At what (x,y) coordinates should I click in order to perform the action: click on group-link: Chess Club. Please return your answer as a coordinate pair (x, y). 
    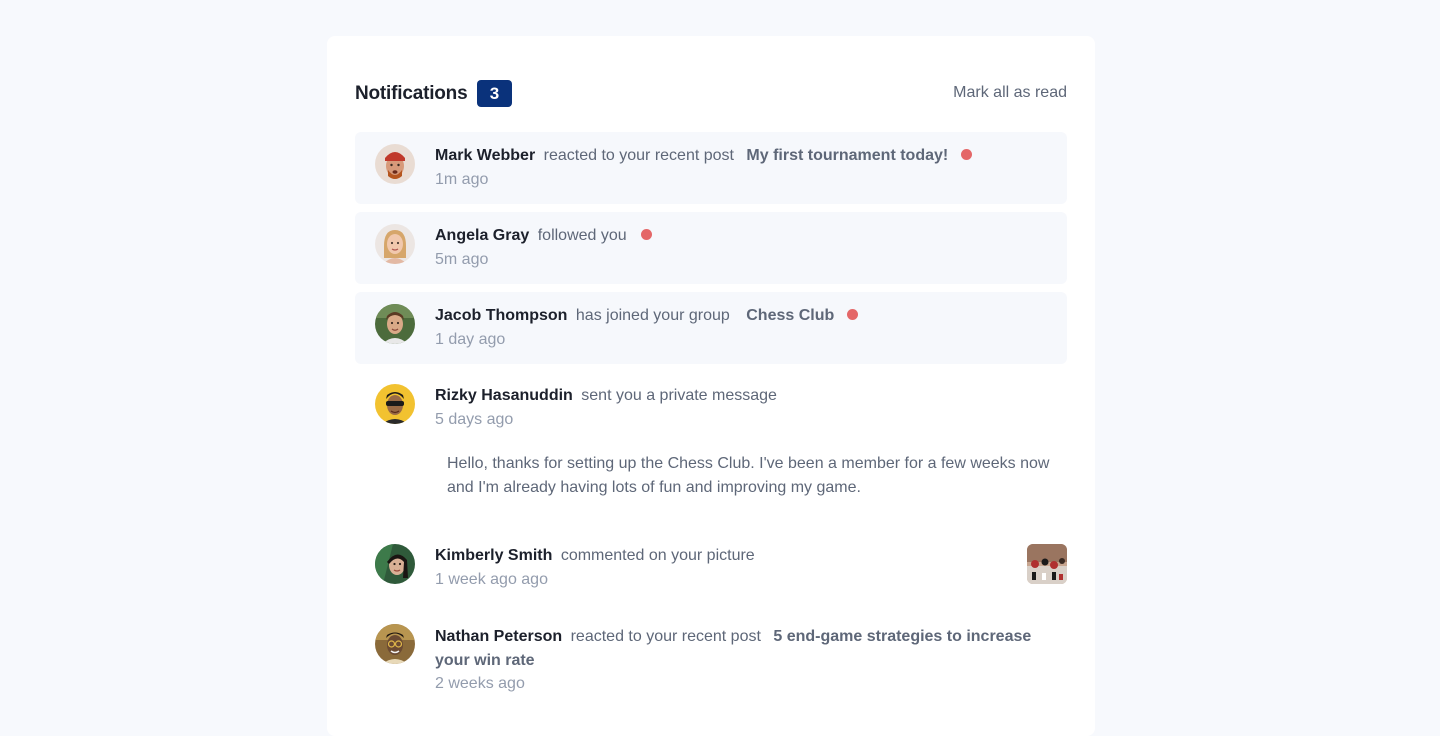
    Looking at the image, I should click on (790, 315).